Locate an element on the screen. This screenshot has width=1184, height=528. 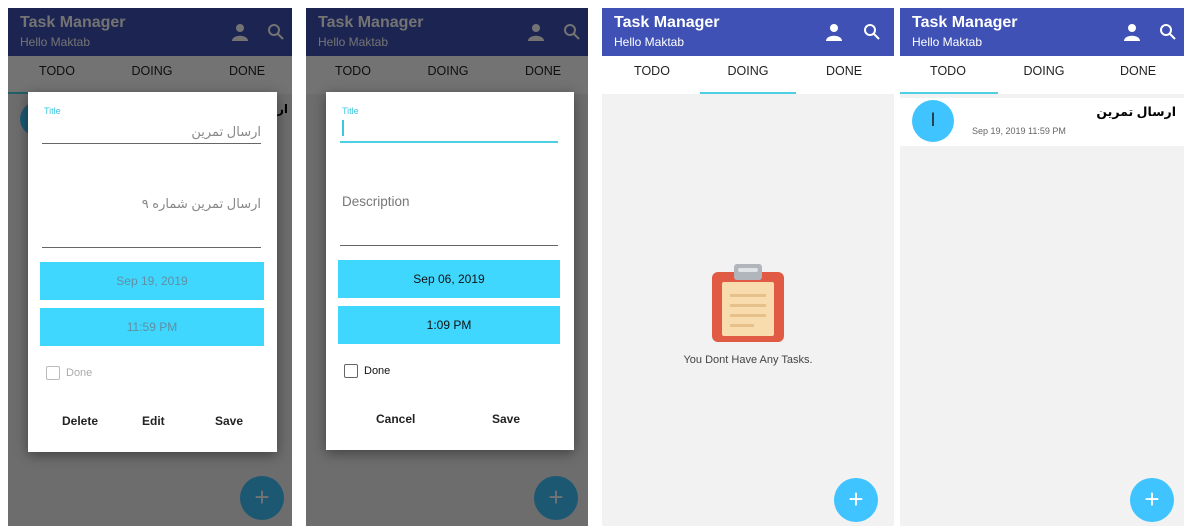
time-picker-button: 1:09 PM is located at coordinates (449, 325).